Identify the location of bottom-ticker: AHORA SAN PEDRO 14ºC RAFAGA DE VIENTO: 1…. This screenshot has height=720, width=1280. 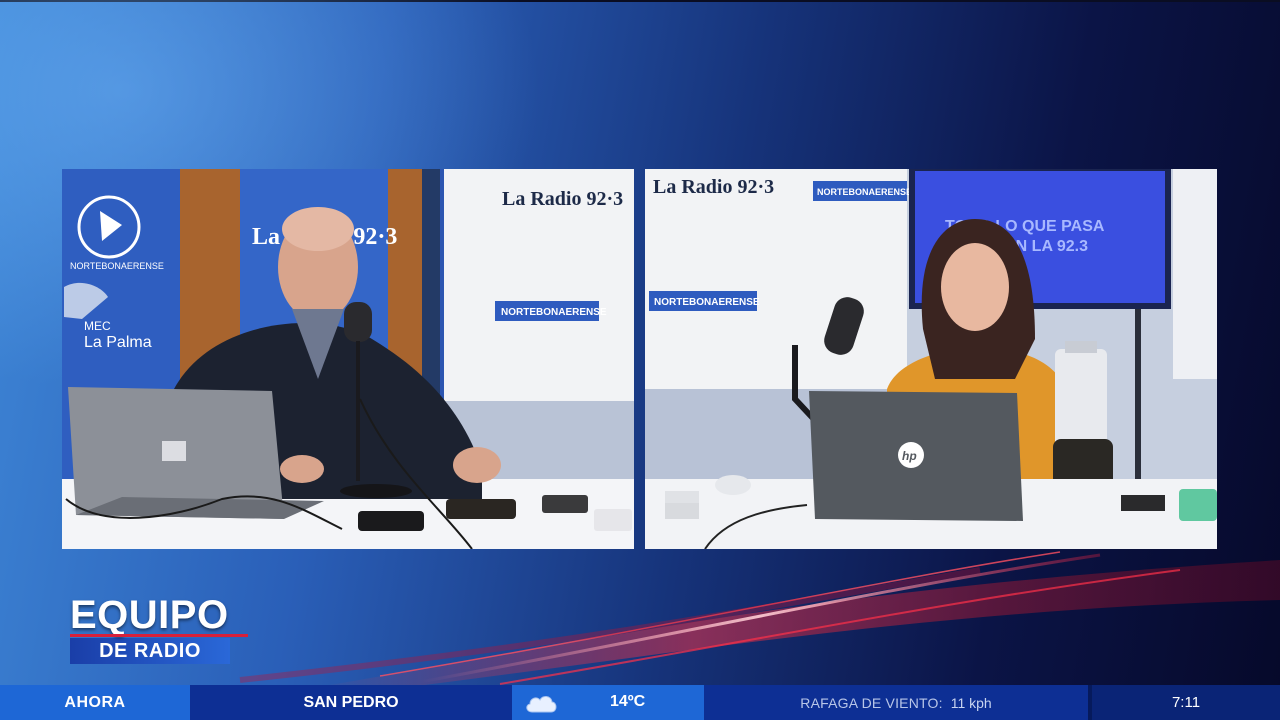
(640, 702).